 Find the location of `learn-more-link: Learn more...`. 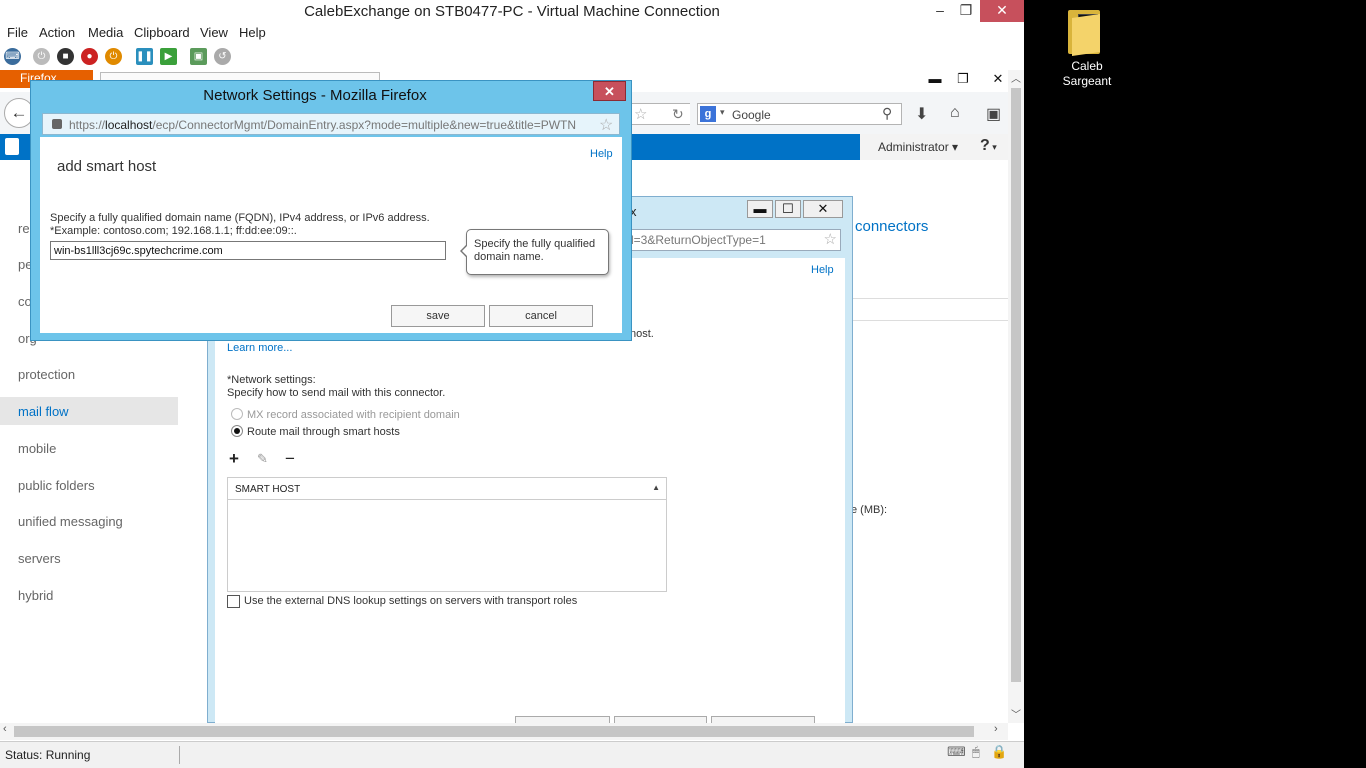

learn-more-link: Learn more... is located at coordinates (259, 348).